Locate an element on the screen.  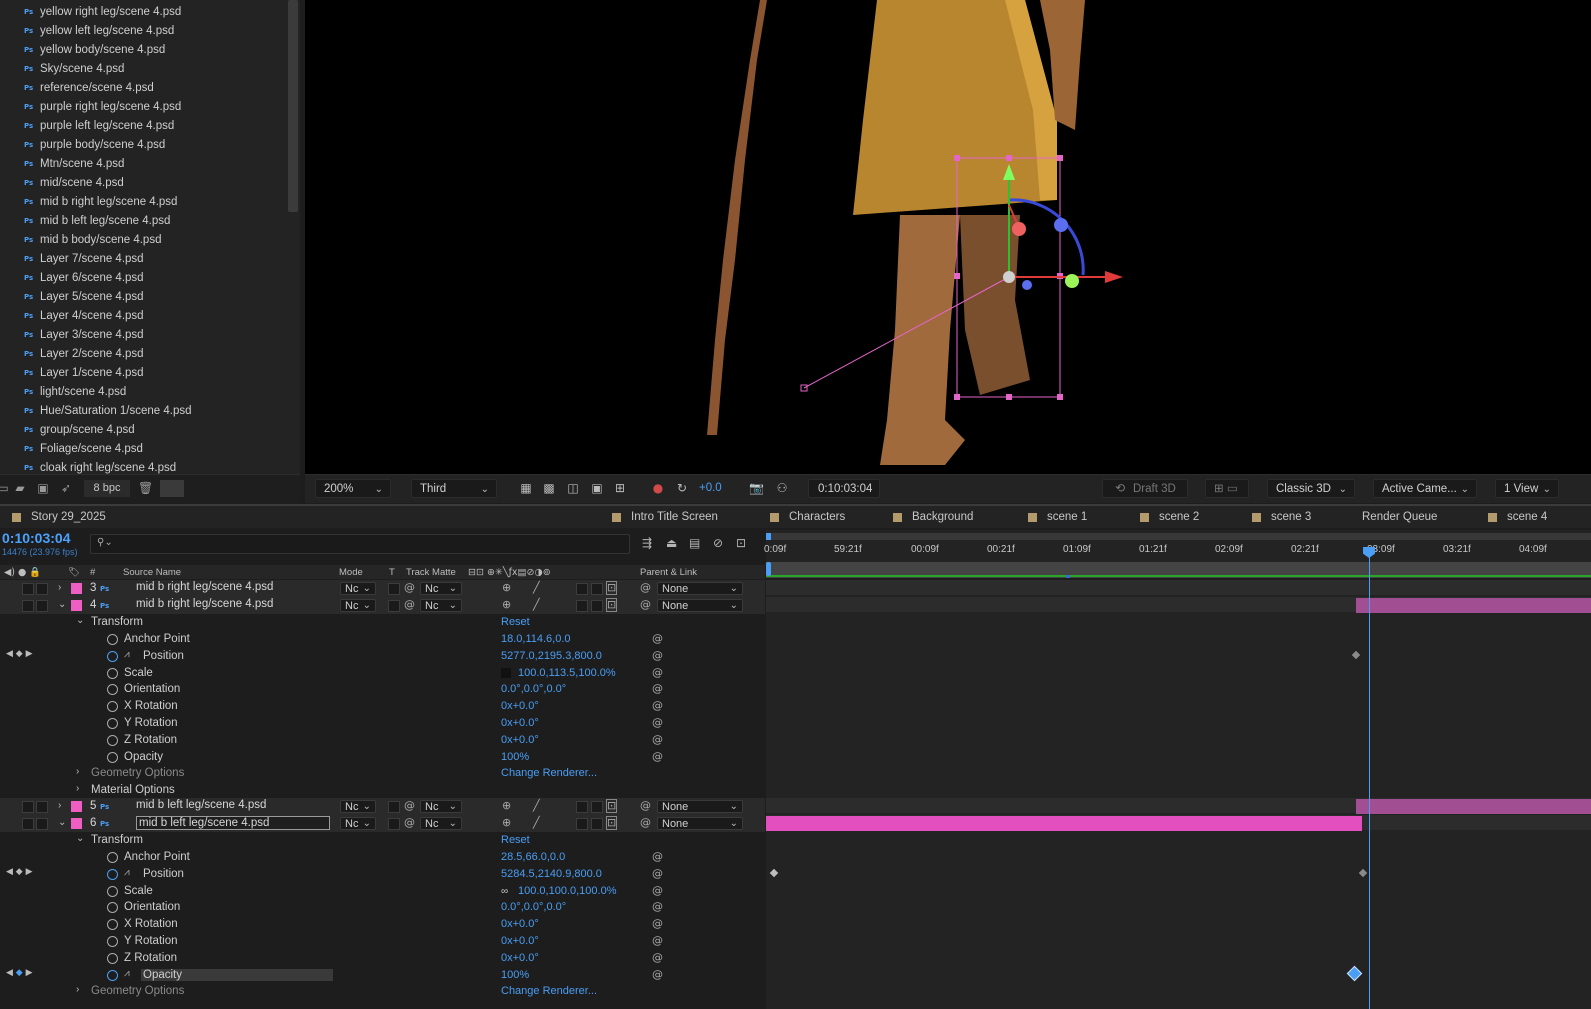
comp-tab: scene 3 is located at coordinates (1281, 517).